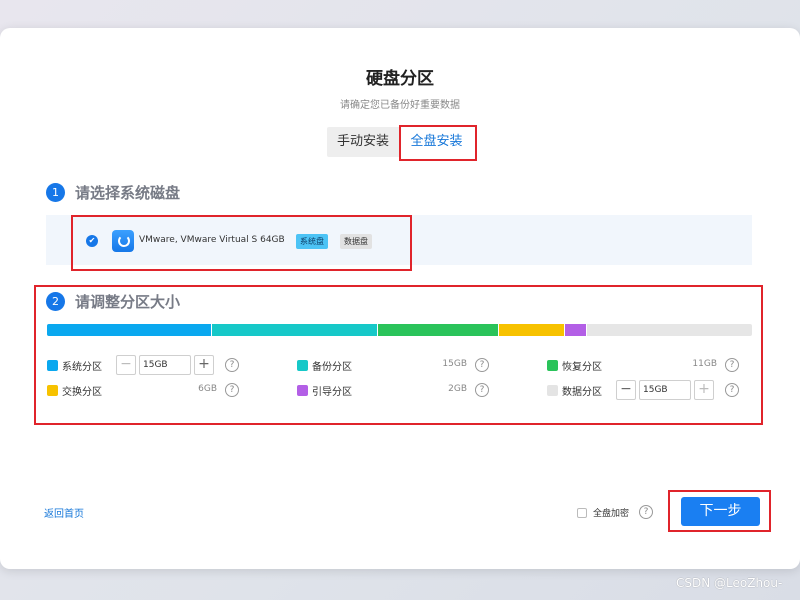 The image size is (800, 600). Describe the element at coordinates (52, 390) in the screenshot. I see `swatch-swap` at that location.